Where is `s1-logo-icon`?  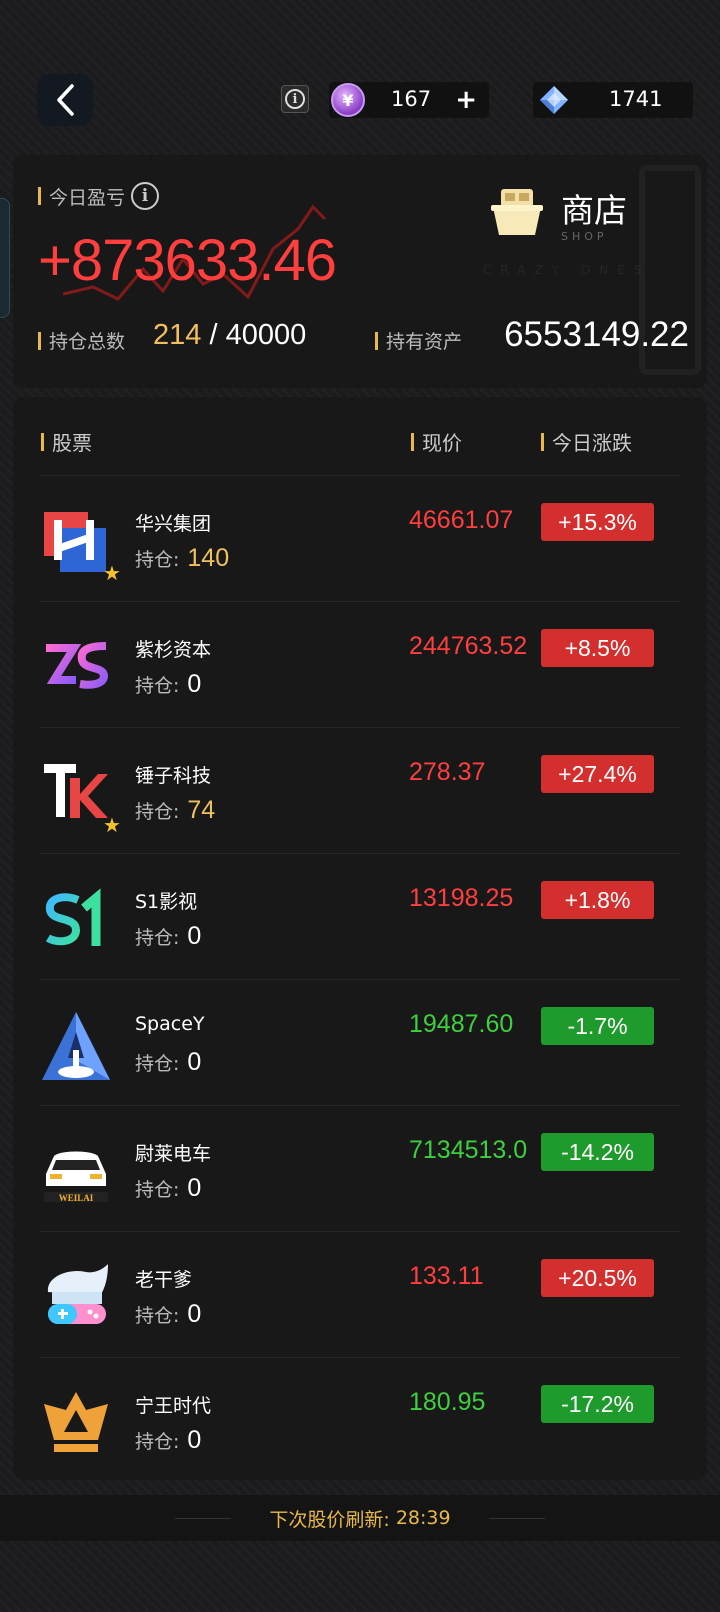
s1-logo-icon is located at coordinates (73, 917).